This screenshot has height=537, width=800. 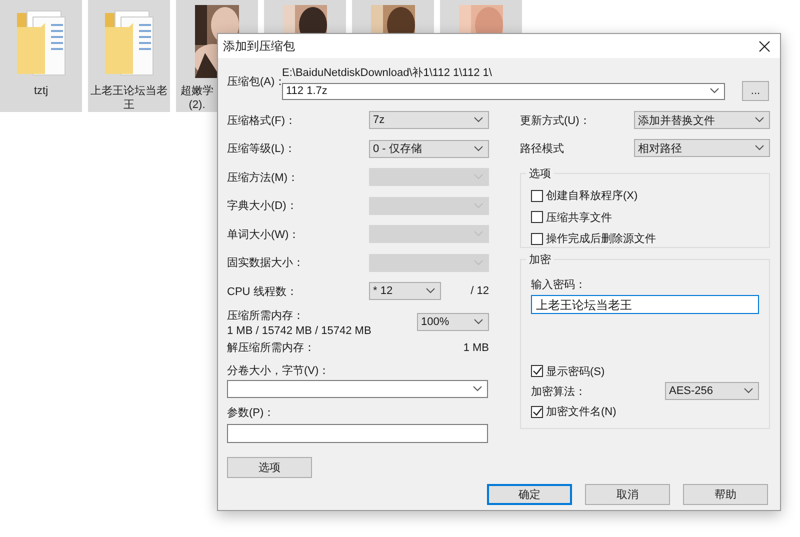 I want to click on thread-count: / 12, so click(x=479, y=291).